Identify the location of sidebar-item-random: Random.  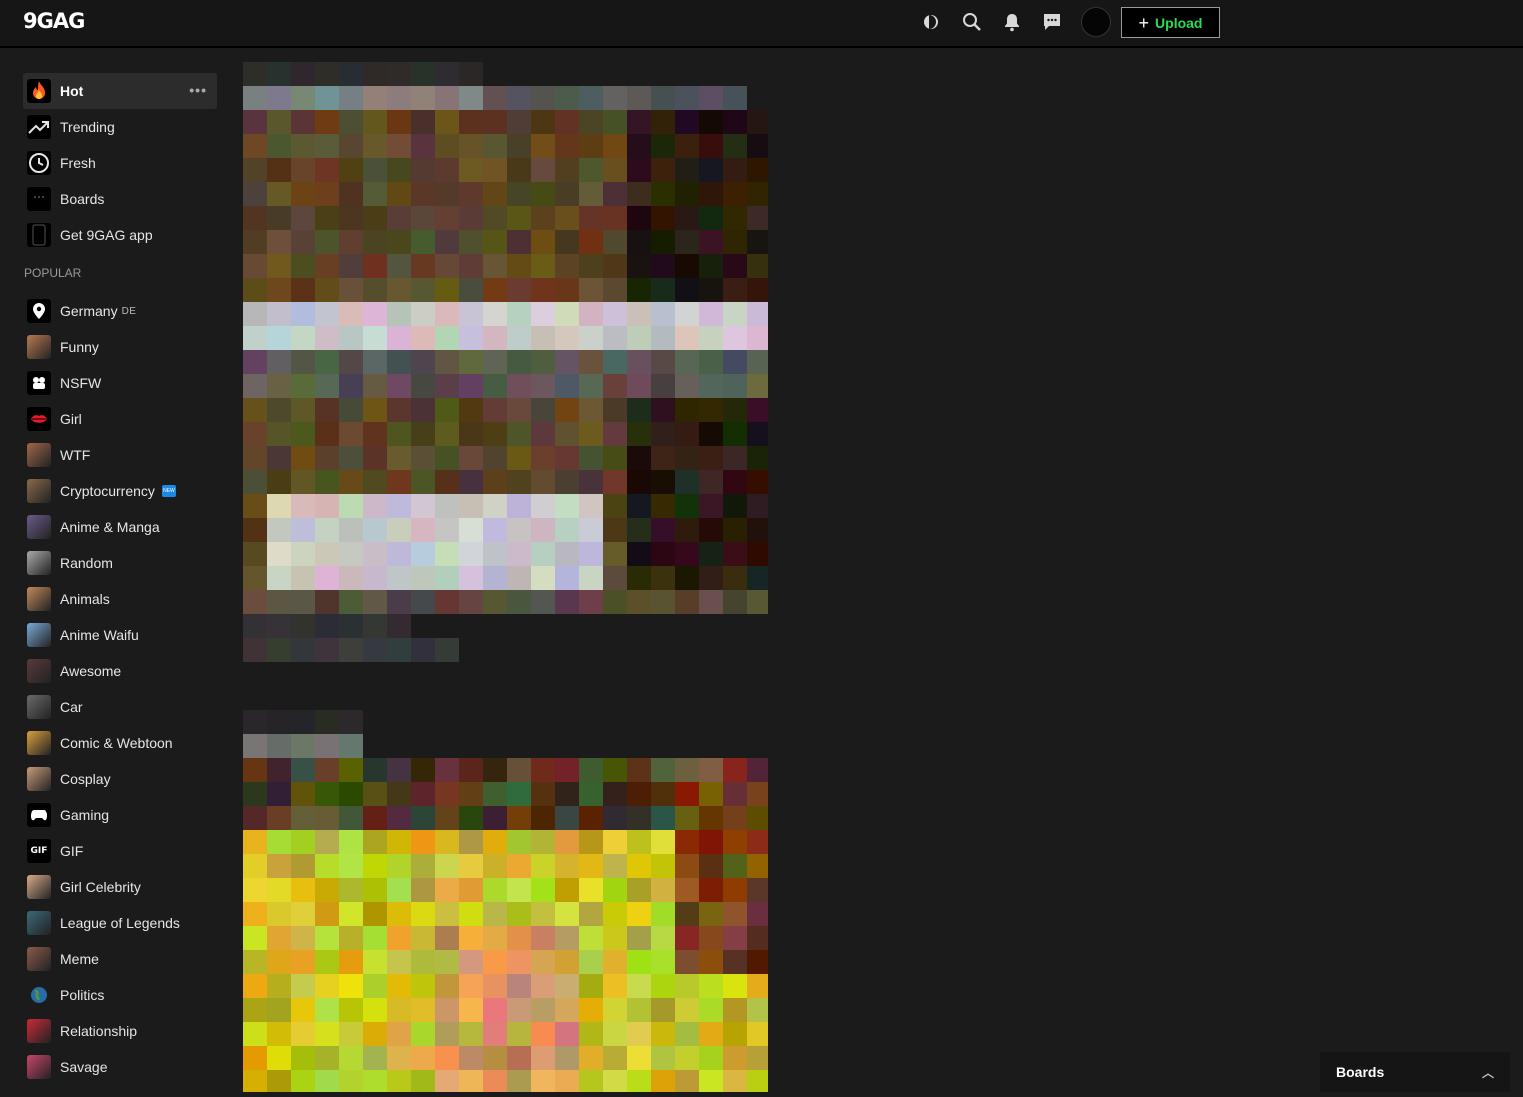
(120, 563).